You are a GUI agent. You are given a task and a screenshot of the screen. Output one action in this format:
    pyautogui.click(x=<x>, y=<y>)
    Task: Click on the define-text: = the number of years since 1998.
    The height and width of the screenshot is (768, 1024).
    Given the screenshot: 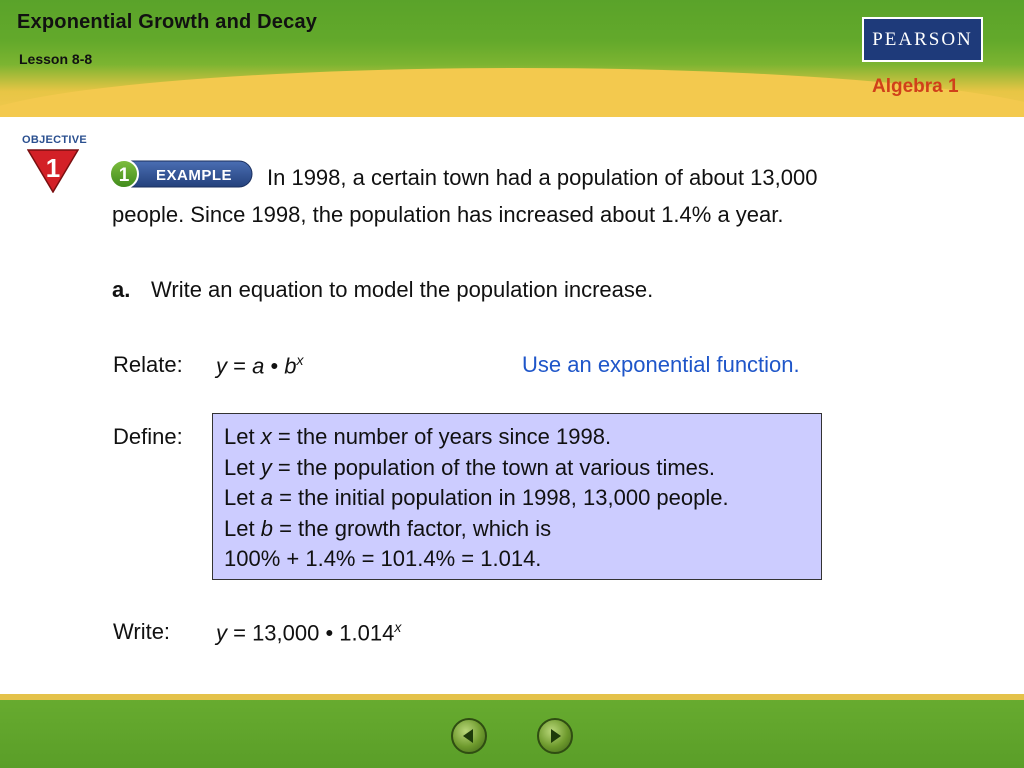 What is the action you would take?
    pyautogui.click(x=441, y=436)
    